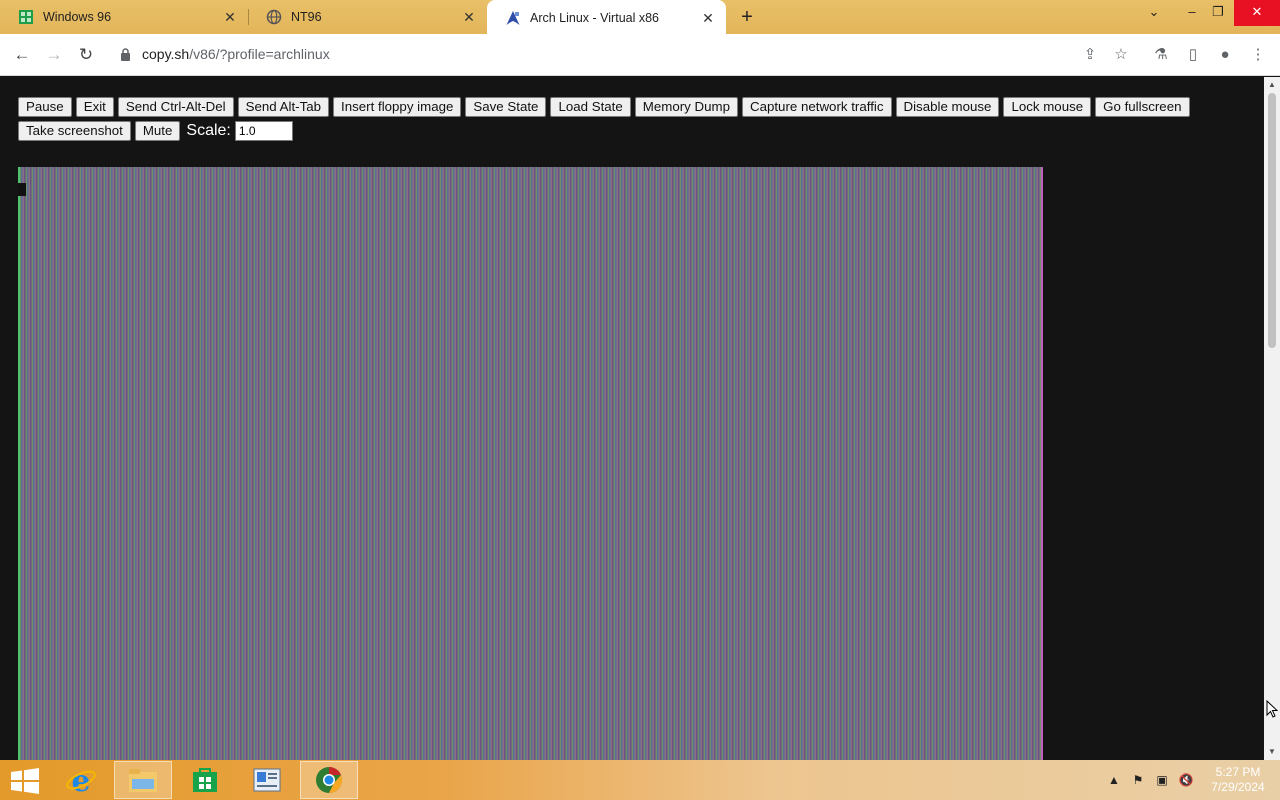 The height and width of the screenshot is (800, 1280). What do you see at coordinates (947, 107) in the screenshot?
I see `disable-mouse-button: Disable mouse` at bounding box center [947, 107].